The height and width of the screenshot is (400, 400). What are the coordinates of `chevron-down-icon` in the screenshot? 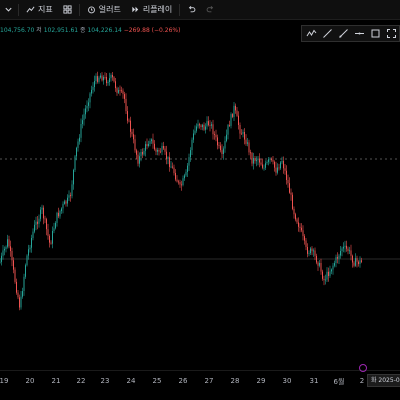 It's located at (8, 9).